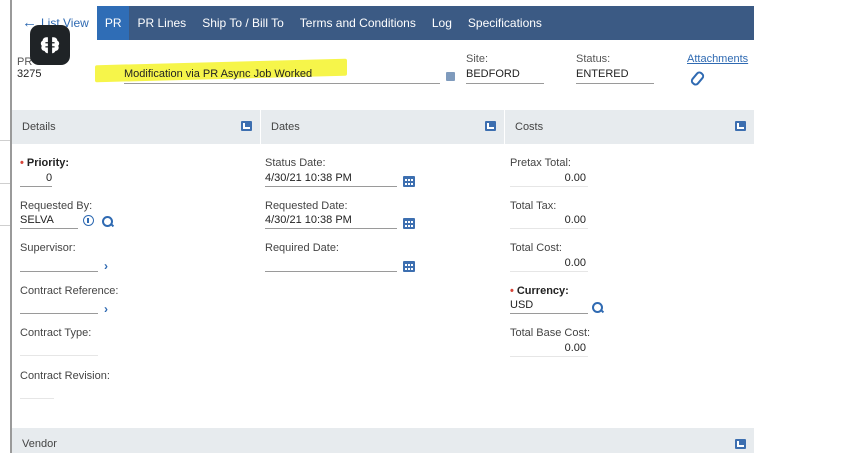 This screenshot has height=453, width=842. What do you see at coordinates (382, 127) in the screenshot?
I see `dates-section-header: Dates` at bounding box center [382, 127].